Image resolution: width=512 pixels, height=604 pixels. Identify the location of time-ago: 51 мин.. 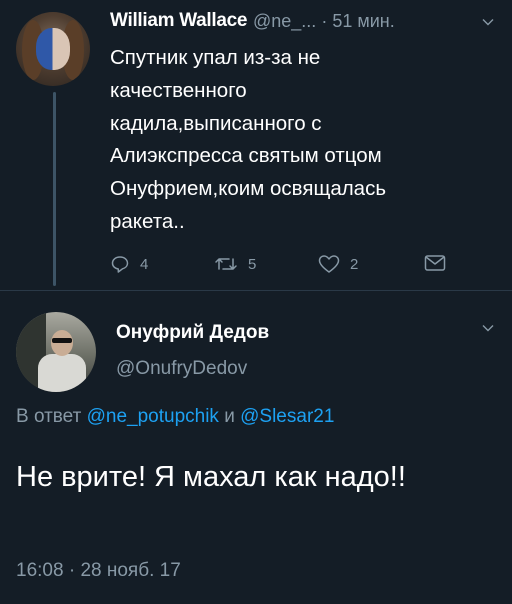
(363, 21).